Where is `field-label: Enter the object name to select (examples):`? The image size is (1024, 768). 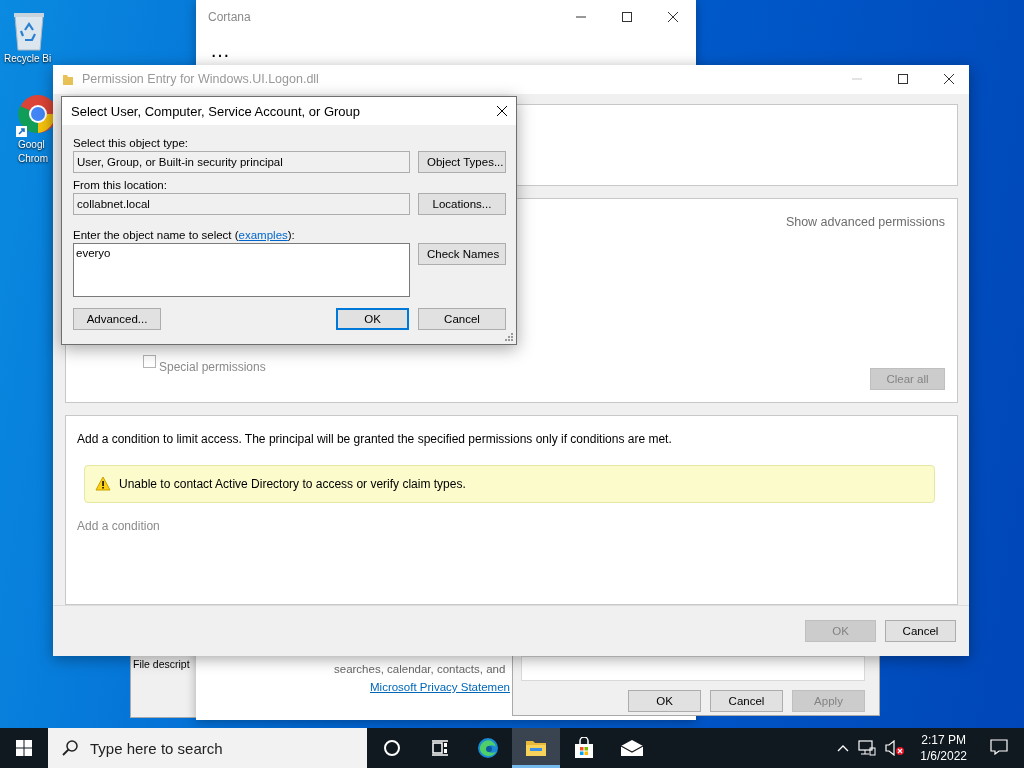
field-label: Enter the object name to select (examples): is located at coordinates (184, 235).